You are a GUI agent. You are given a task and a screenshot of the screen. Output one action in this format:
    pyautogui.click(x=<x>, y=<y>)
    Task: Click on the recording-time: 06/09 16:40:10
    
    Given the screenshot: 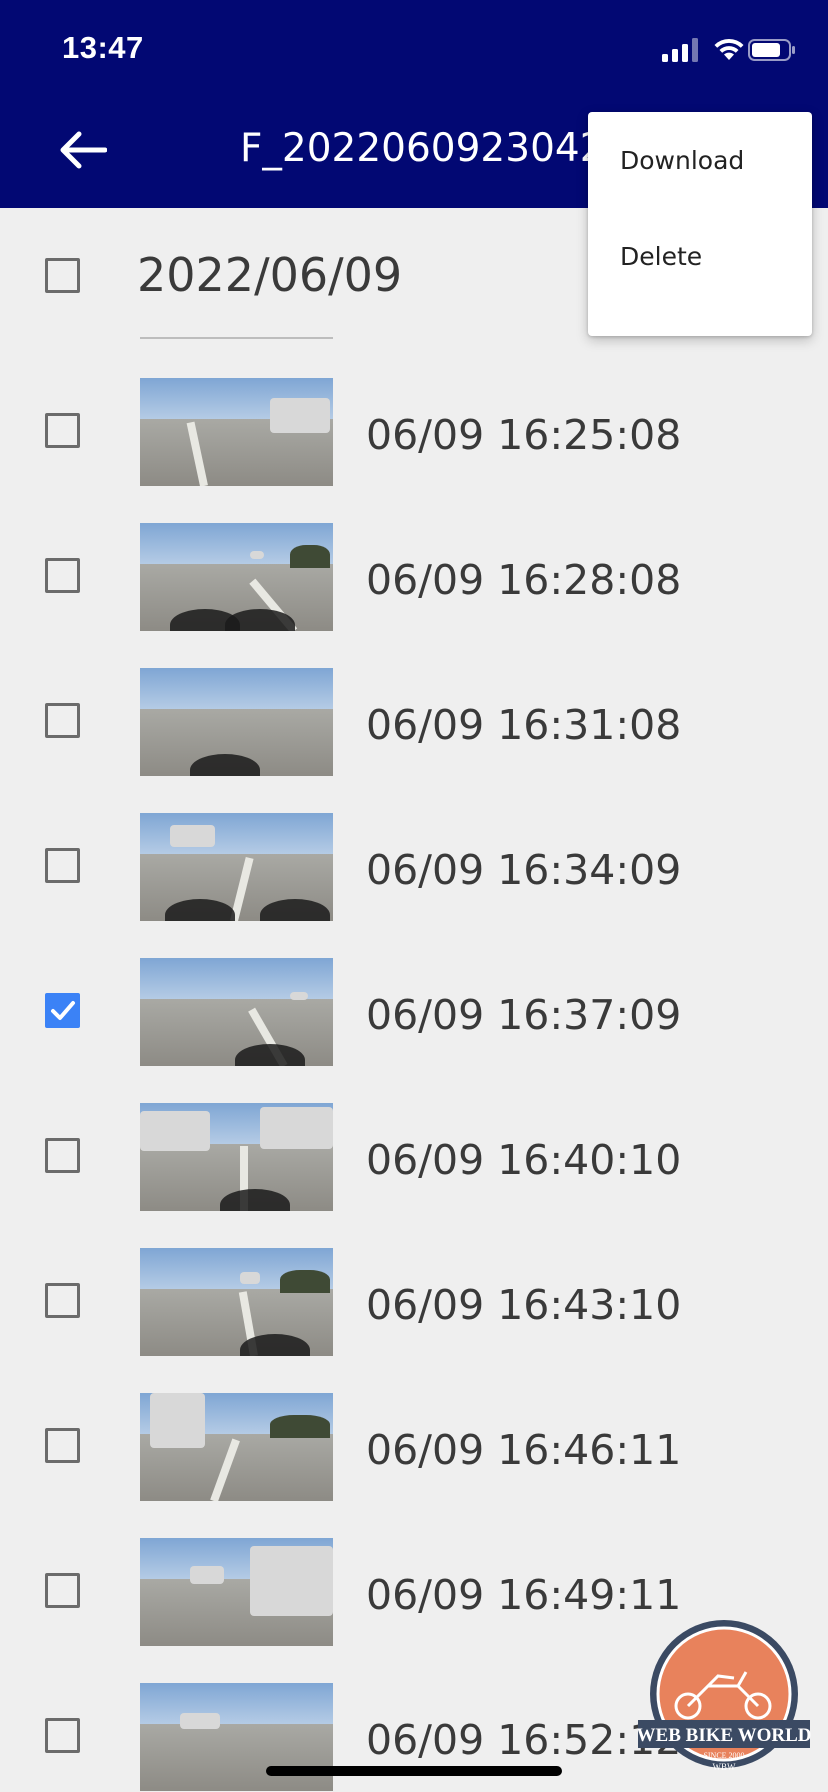 What is the action you would take?
    pyautogui.click(x=524, y=1160)
    